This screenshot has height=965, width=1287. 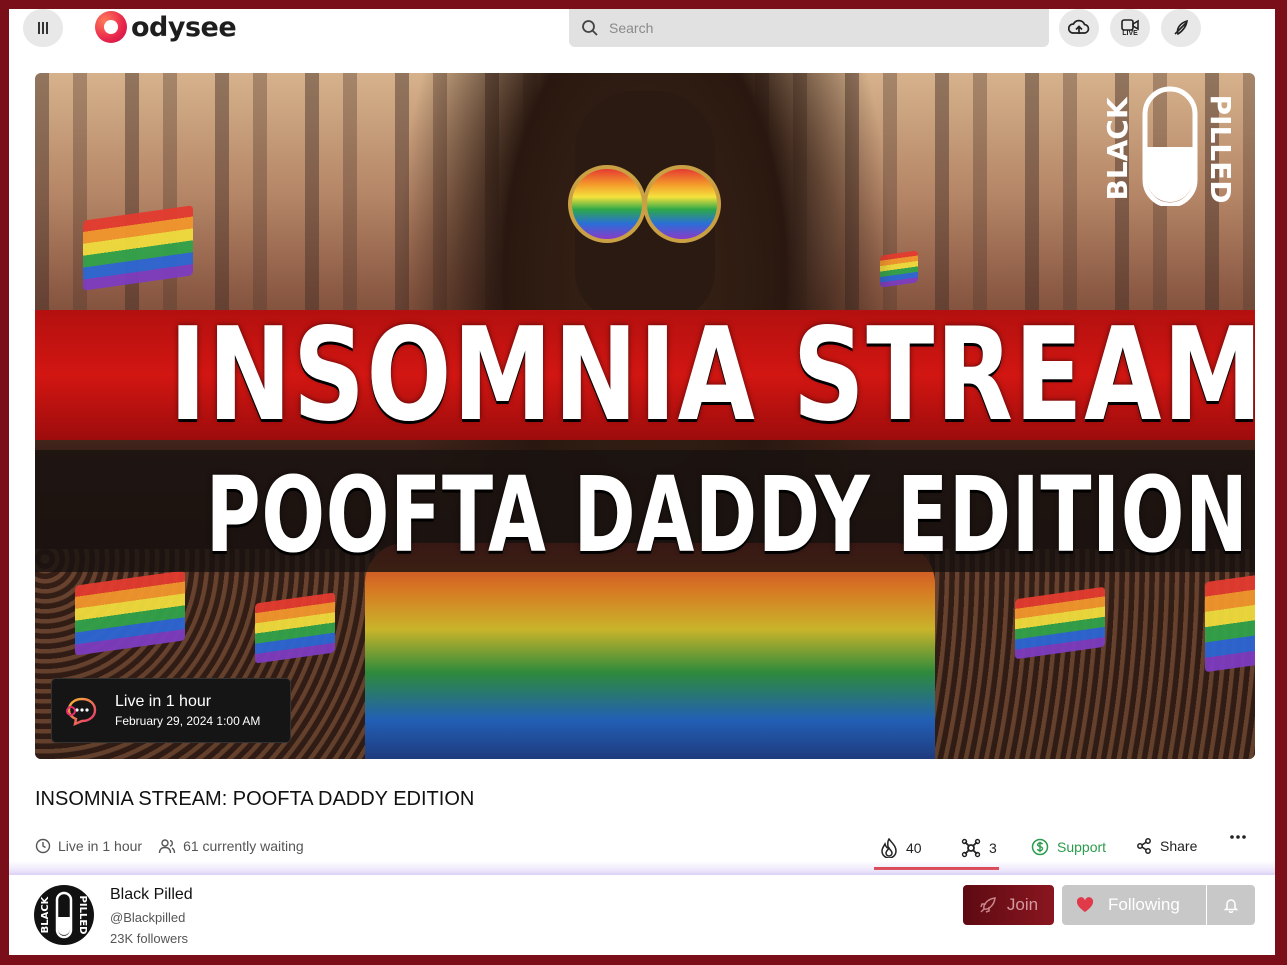 I want to click on sunglass-lens-left, so click(x=607, y=204).